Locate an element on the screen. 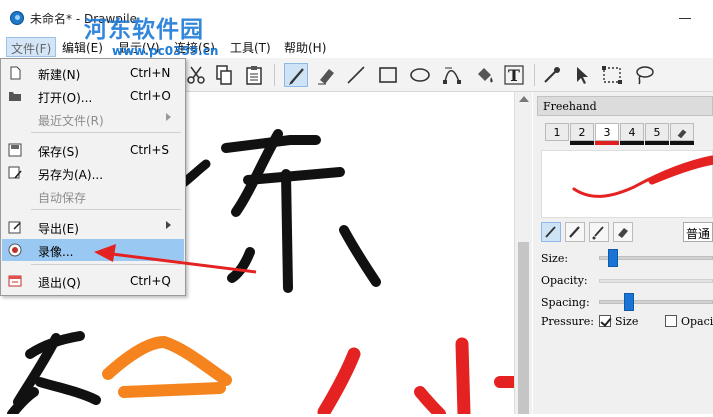  watermark-url: www.pc0359.cn is located at coordinates (165, 51).